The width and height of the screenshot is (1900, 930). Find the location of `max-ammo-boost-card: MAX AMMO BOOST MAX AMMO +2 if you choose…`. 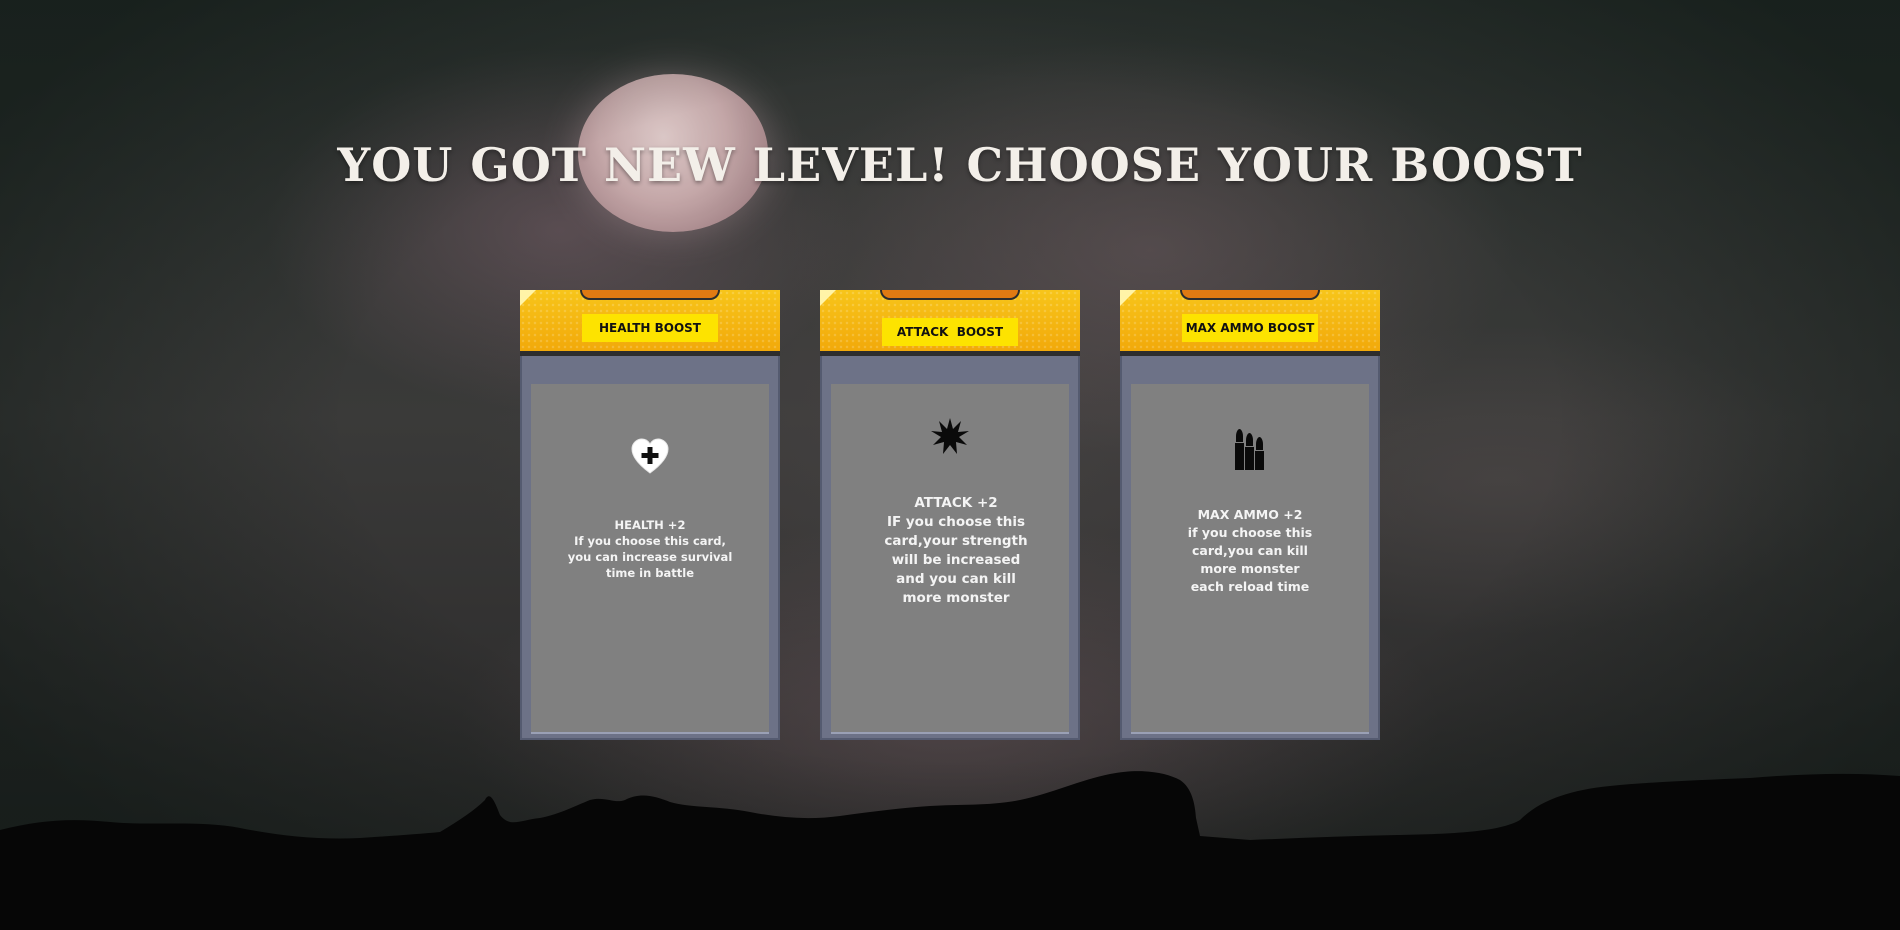

max-ammo-boost-card: MAX AMMO BOOST MAX AMMO +2 if you choose… is located at coordinates (1250, 515).